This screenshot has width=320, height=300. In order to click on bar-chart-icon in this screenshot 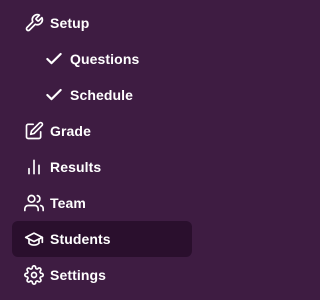, I will do `click(34, 167)`.